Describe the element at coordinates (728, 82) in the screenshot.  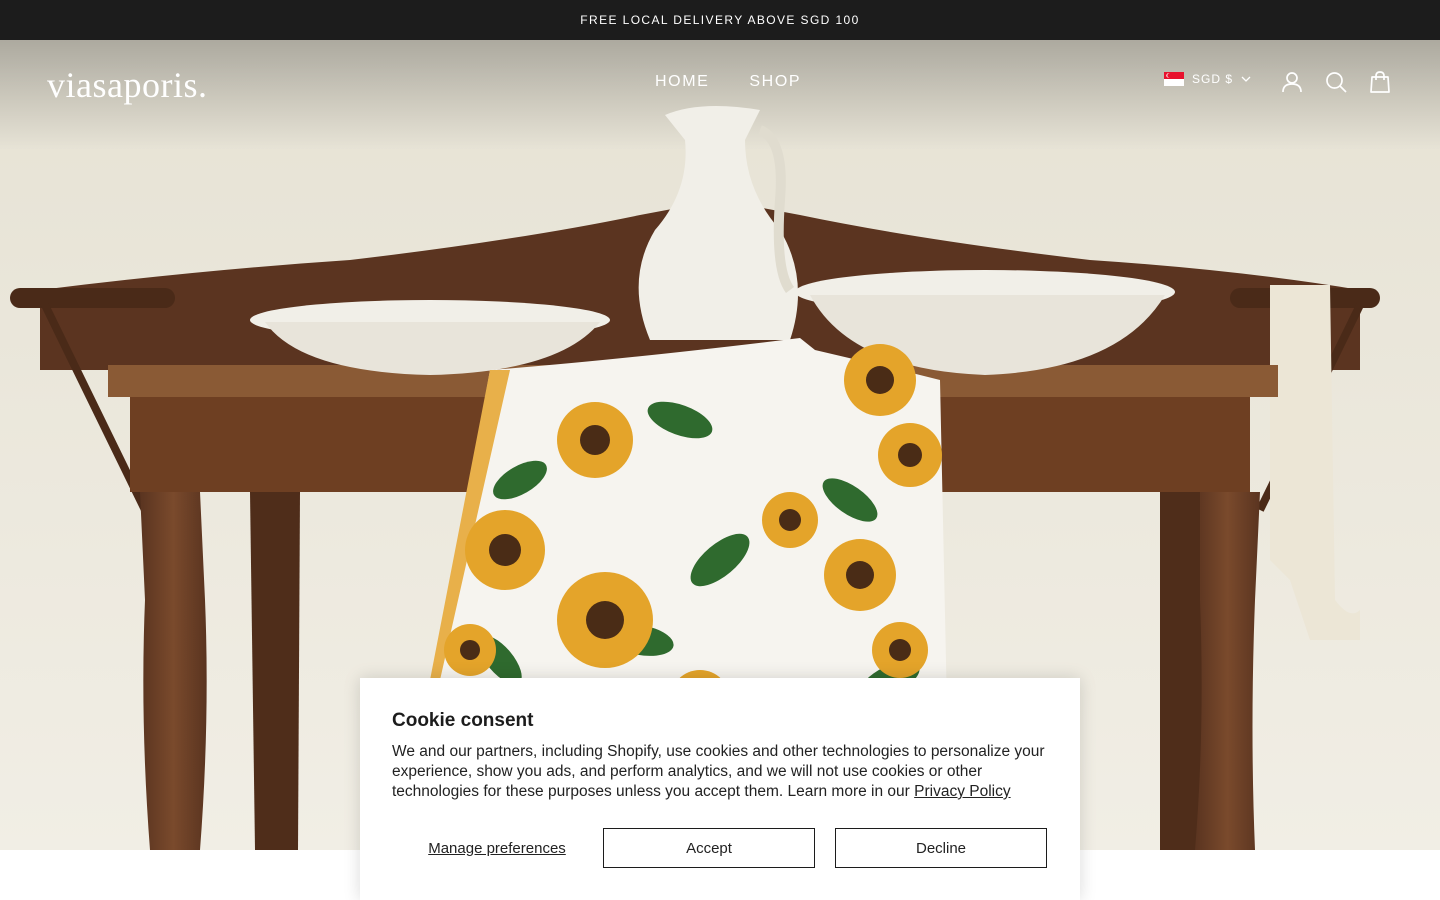
I see `main-nav: HOME SHOP` at that location.